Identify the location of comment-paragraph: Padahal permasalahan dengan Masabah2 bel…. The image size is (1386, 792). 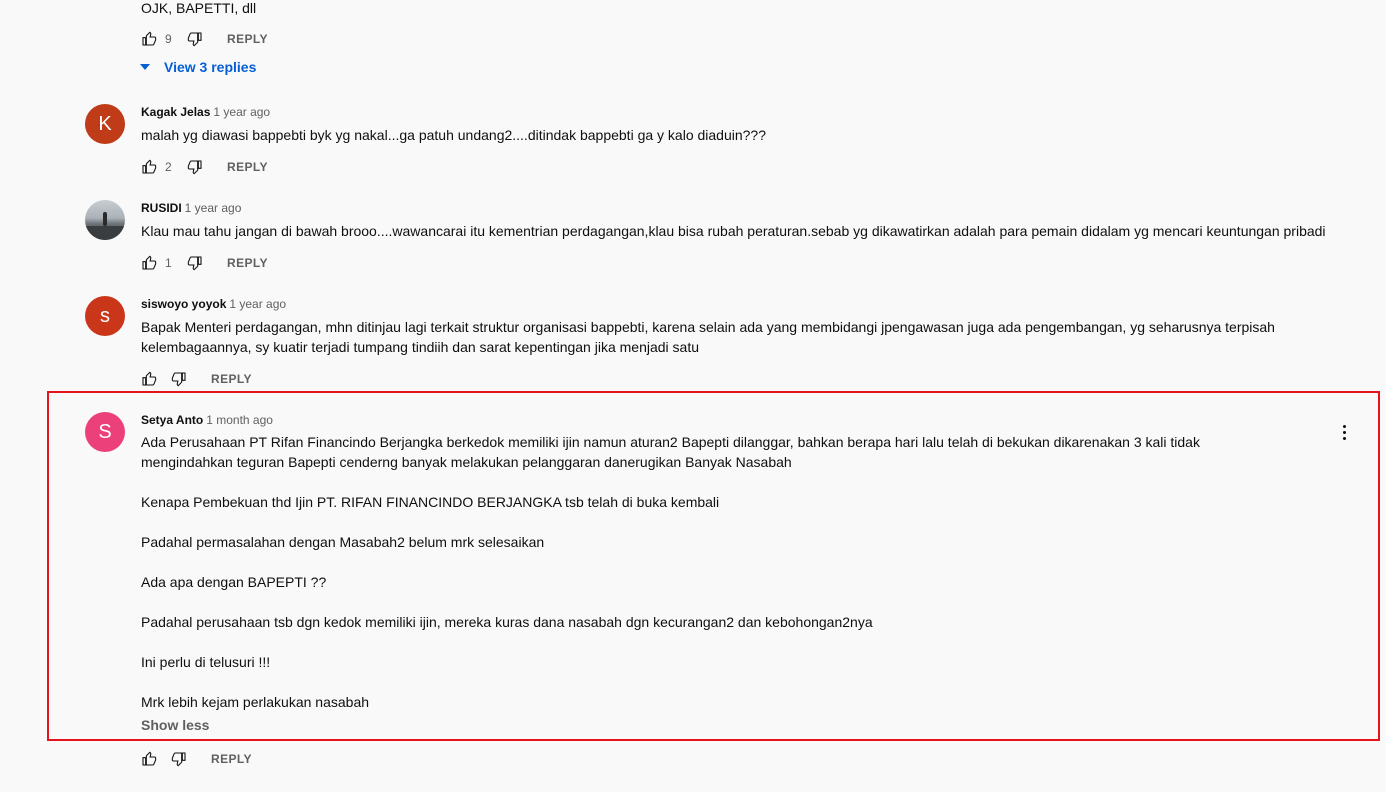
(343, 542).